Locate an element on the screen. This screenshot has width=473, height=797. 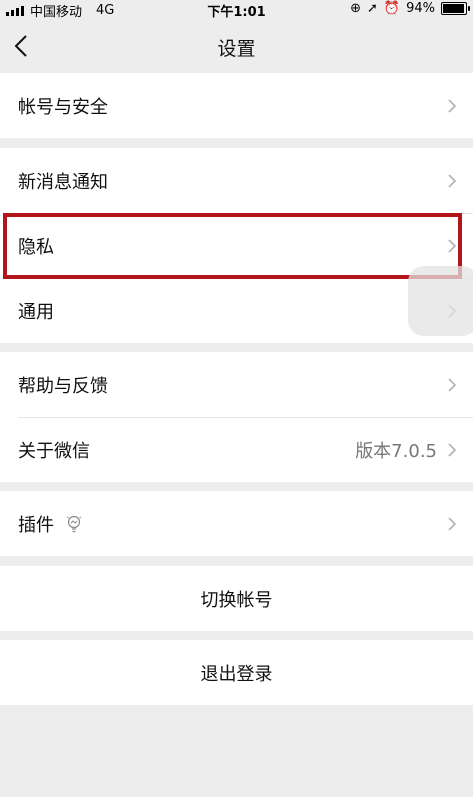
floating-handle is located at coordinates (440, 301).